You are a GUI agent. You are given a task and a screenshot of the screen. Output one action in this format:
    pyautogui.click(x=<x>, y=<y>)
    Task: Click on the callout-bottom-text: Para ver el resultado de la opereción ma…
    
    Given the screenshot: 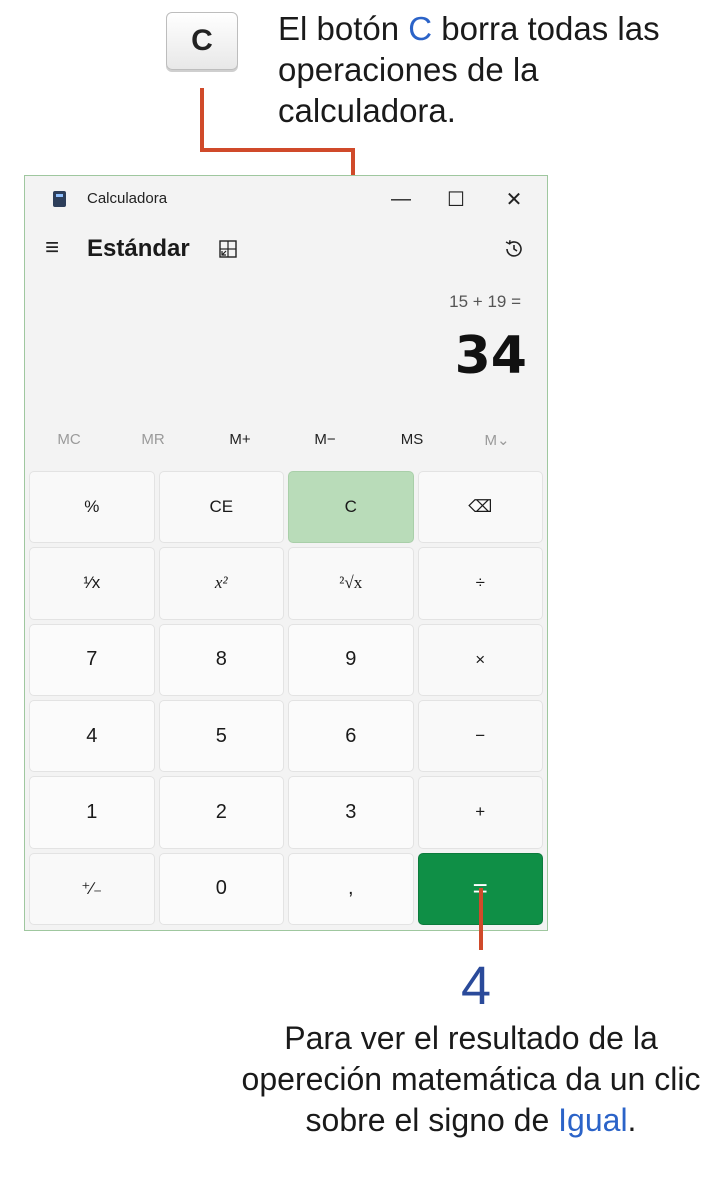 What is the action you would take?
    pyautogui.click(x=471, y=1079)
    